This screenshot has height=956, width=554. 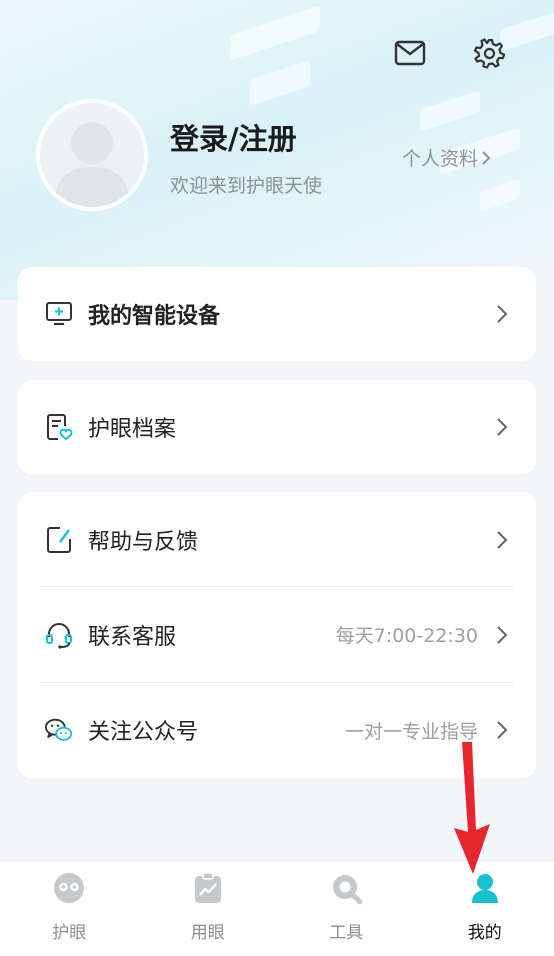 What do you see at coordinates (59, 730) in the screenshot?
I see `wechat-icon` at bounding box center [59, 730].